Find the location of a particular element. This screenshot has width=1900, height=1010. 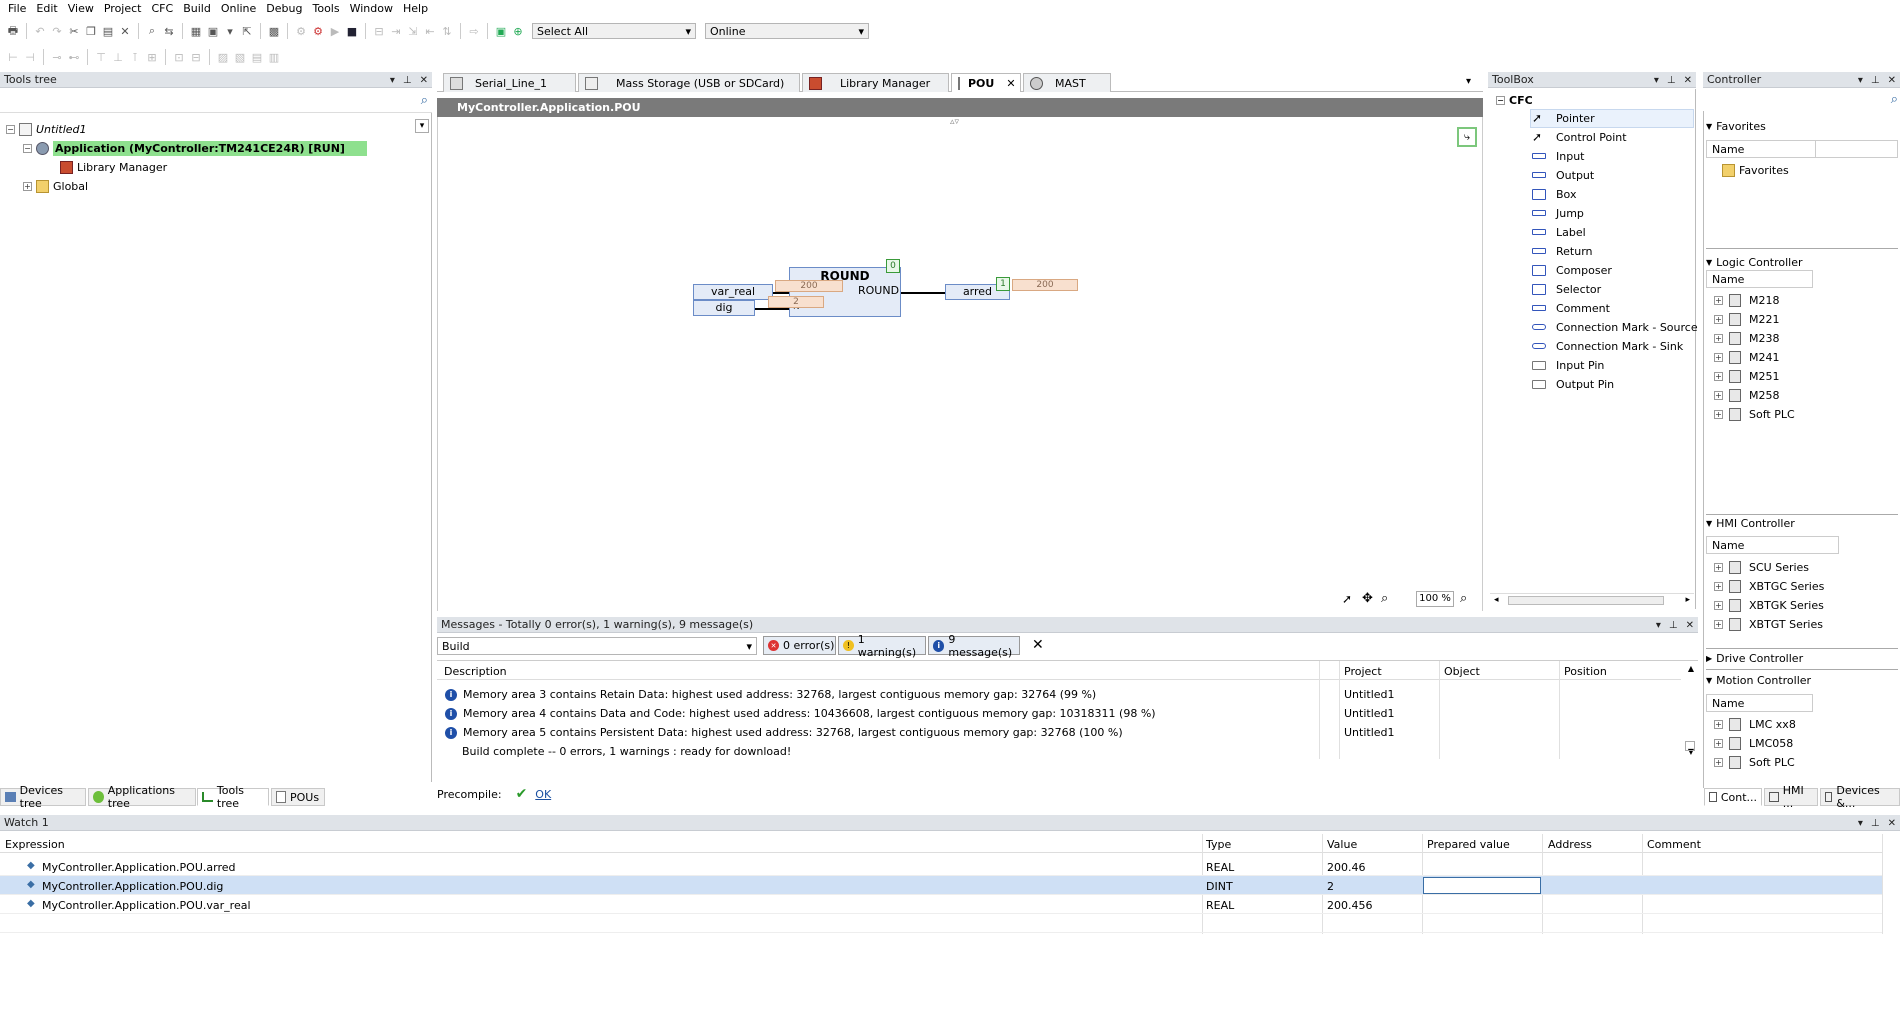

scroll-right-icon: ▸ is located at coordinates (1687, 600).